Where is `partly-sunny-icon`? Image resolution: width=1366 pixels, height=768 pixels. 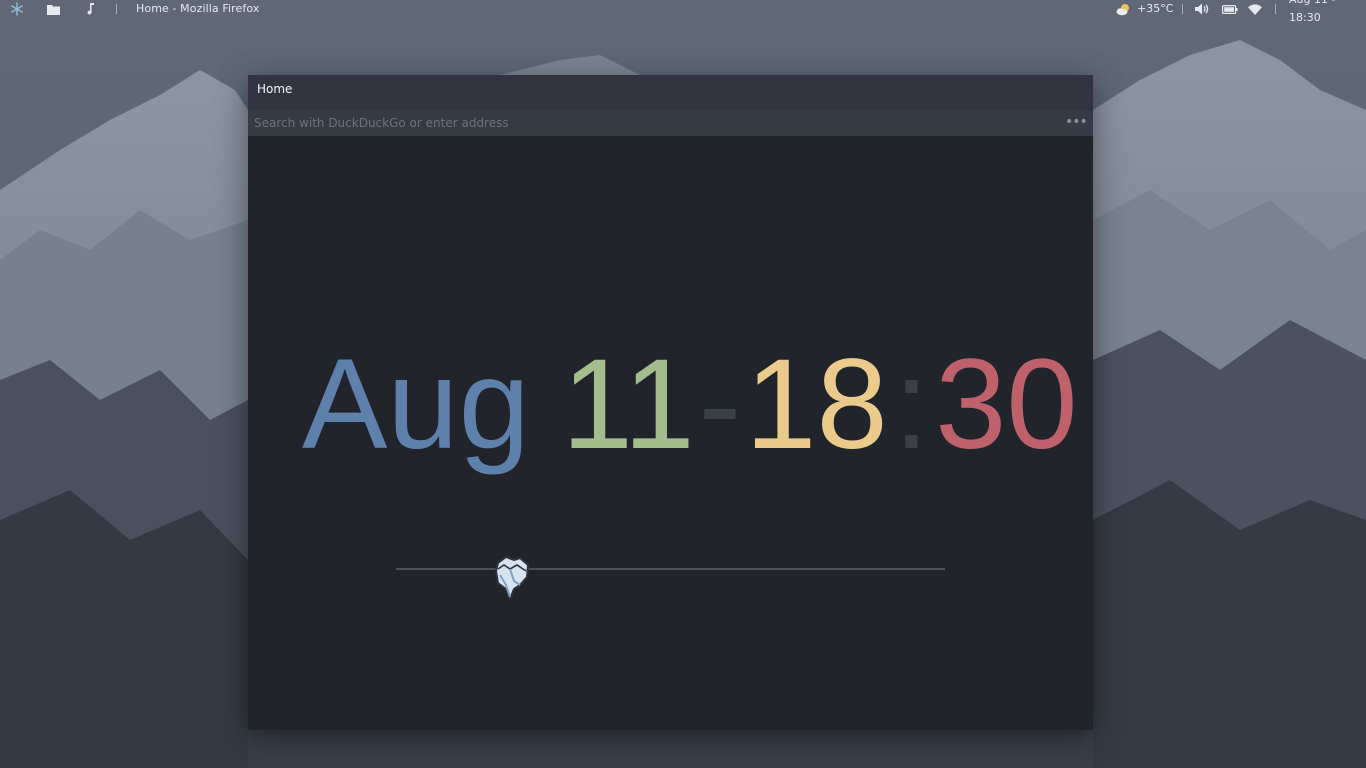
partly-sunny-icon is located at coordinates (1123, 9).